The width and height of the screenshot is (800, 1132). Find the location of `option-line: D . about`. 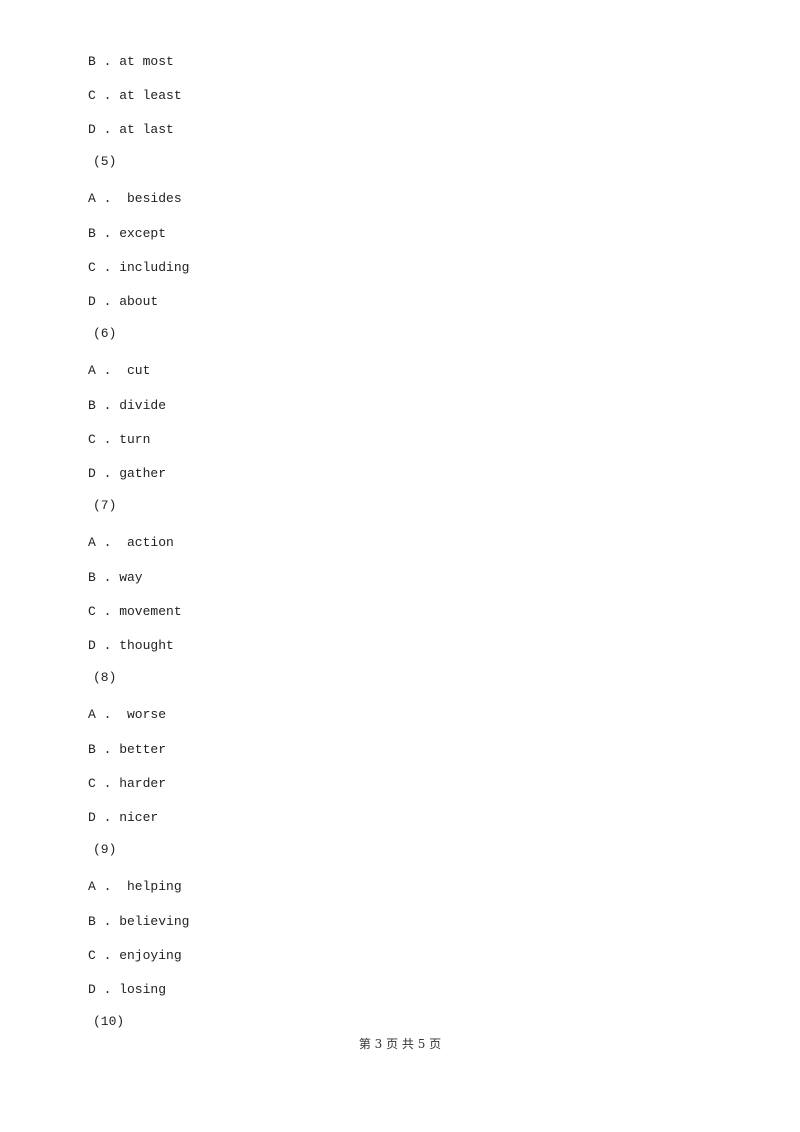

option-line: D . about is located at coordinates (123, 301).